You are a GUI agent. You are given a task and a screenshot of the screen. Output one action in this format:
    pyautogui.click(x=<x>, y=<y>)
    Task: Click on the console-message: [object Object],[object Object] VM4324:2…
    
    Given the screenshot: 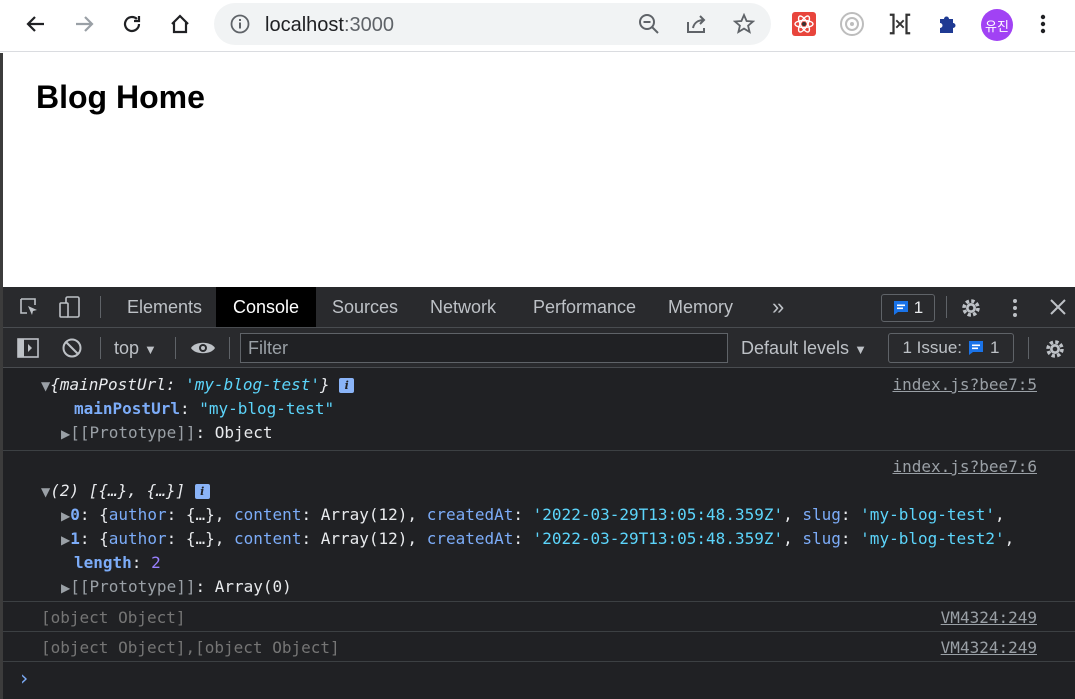 What is the action you would take?
    pyautogui.click(x=539, y=647)
    